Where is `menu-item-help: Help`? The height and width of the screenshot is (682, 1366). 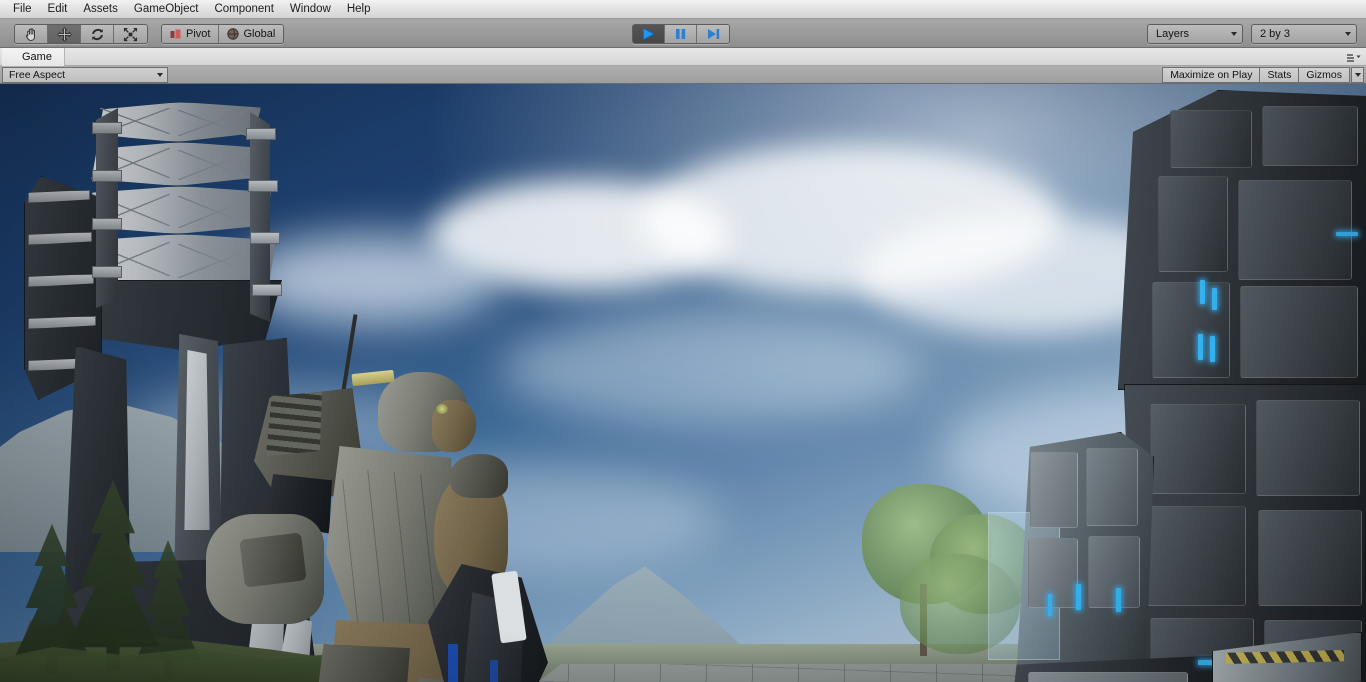
menu-item-help: Help is located at coordinates (359, 9).